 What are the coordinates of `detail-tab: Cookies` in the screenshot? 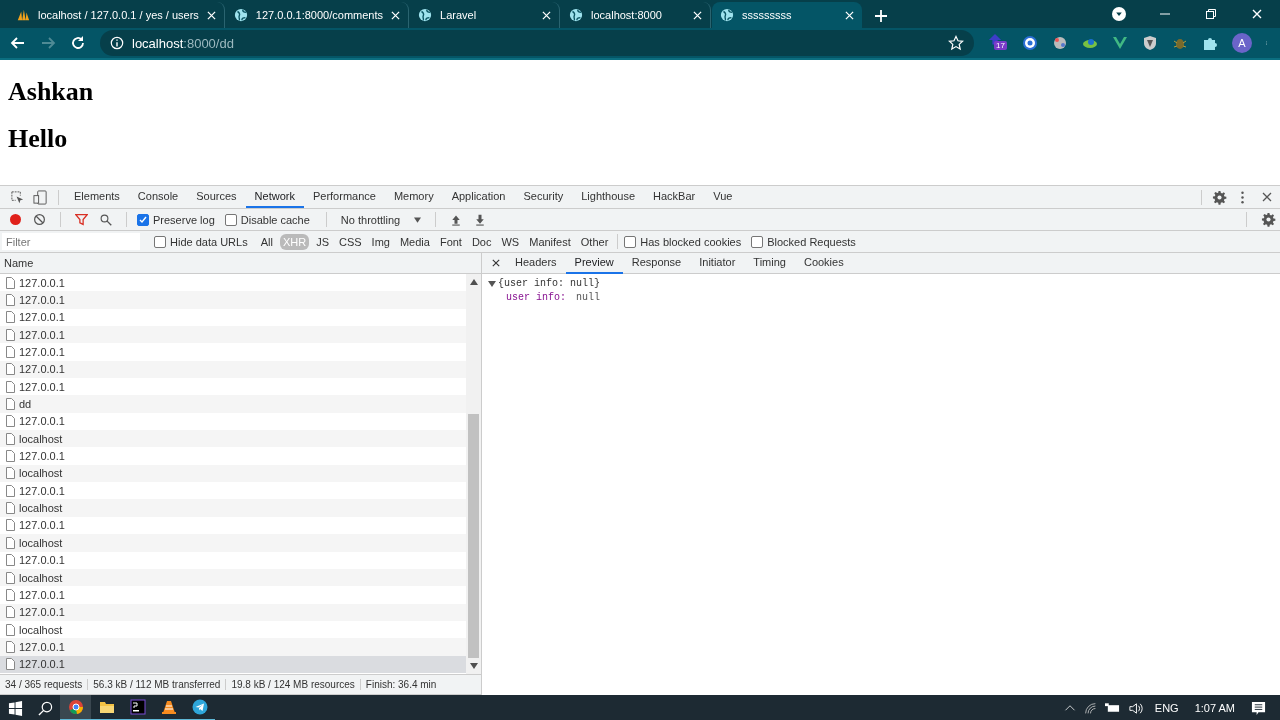 It's located at (823, 263).